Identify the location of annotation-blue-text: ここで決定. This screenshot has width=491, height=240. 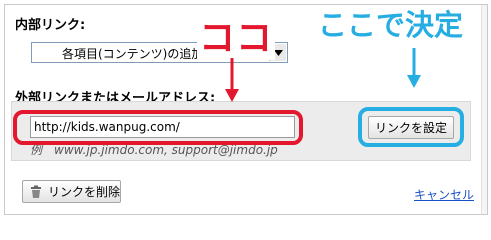
(391, 25).